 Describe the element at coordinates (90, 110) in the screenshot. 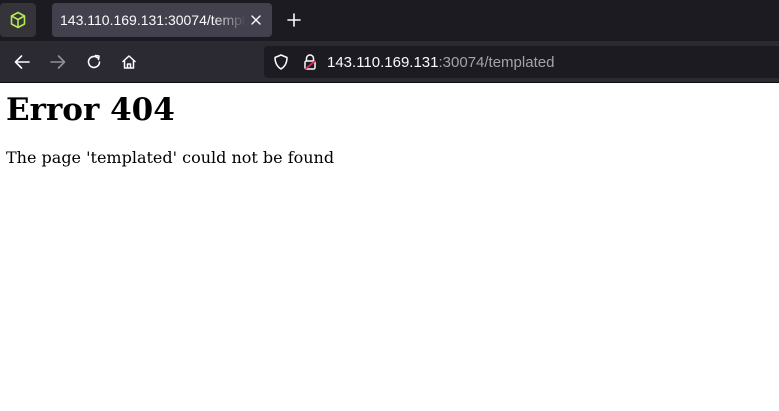

I see `error-heading: Error 404` at that location.